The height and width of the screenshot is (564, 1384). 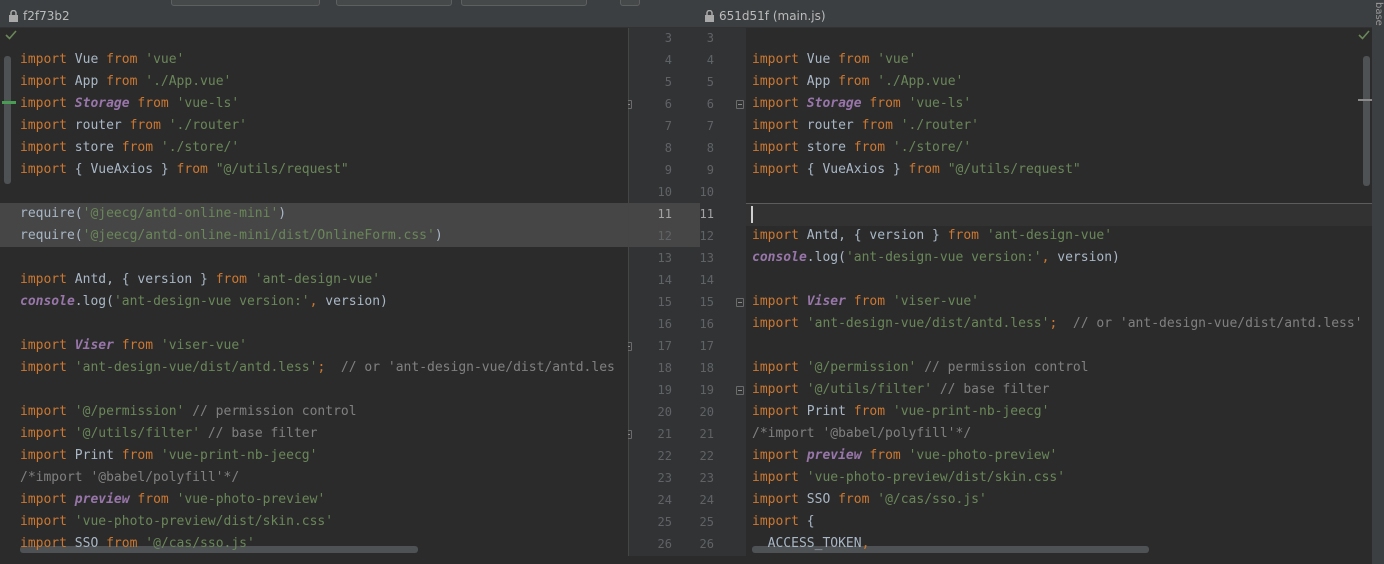 I want to click on code-token: version), so click(x=1084, y=257).